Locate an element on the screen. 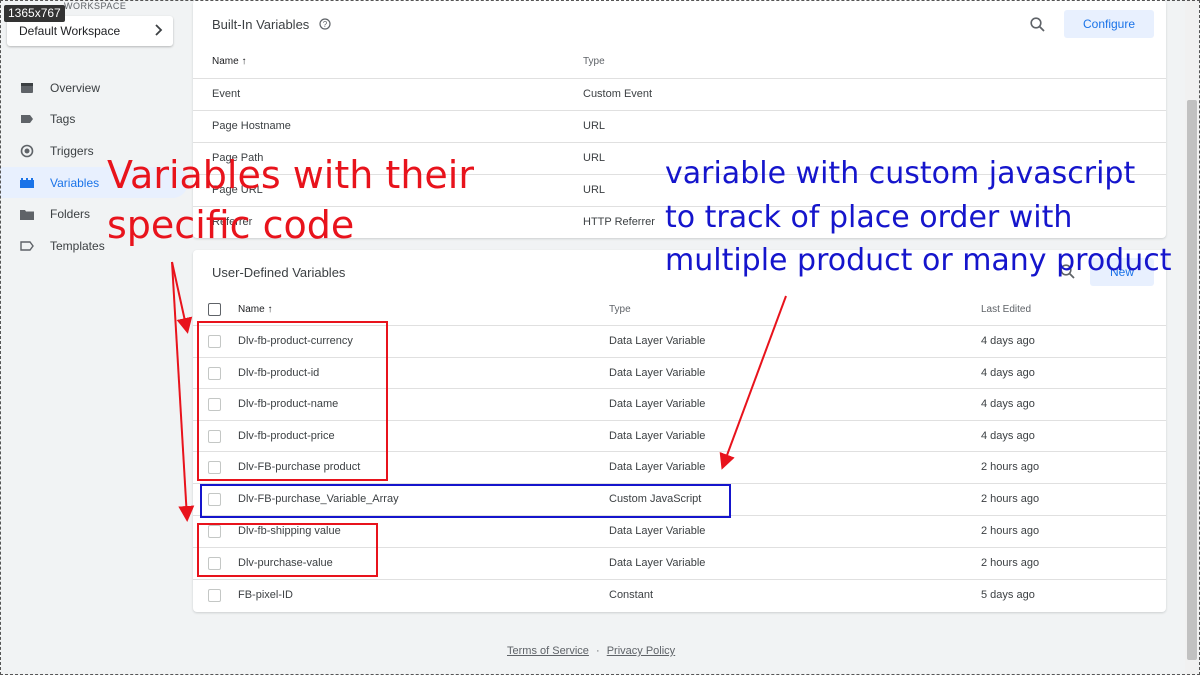 The height and width of the screenshot is (675, 1200). sidebar-item-label: Folders is located at coordinates (70, 214).